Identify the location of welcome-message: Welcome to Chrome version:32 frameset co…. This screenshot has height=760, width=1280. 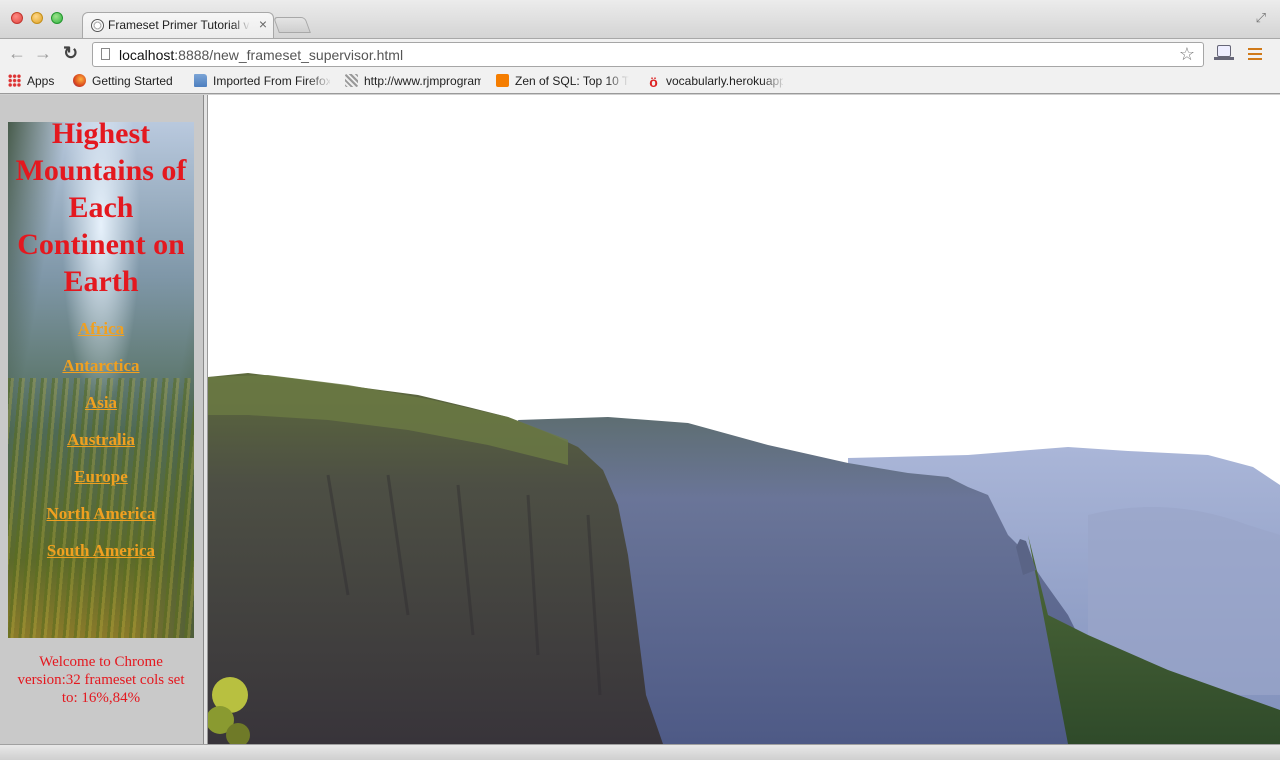
(101, 680).